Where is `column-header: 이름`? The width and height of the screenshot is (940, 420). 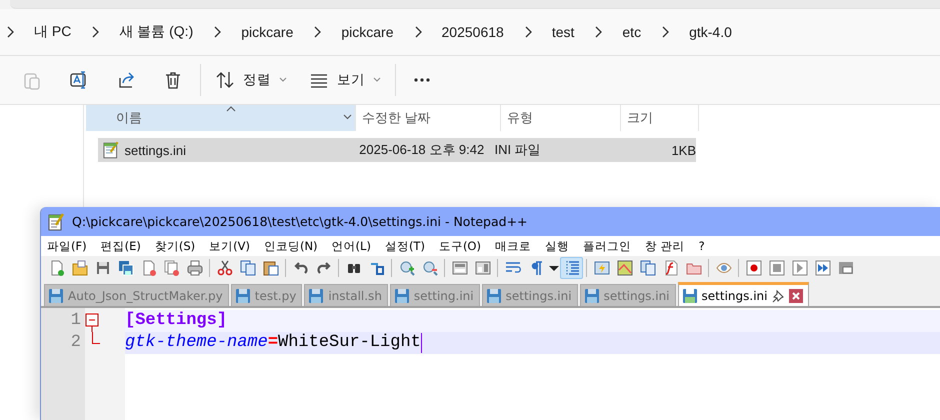
column-header: 이름 is located at coordinates (221, 118).